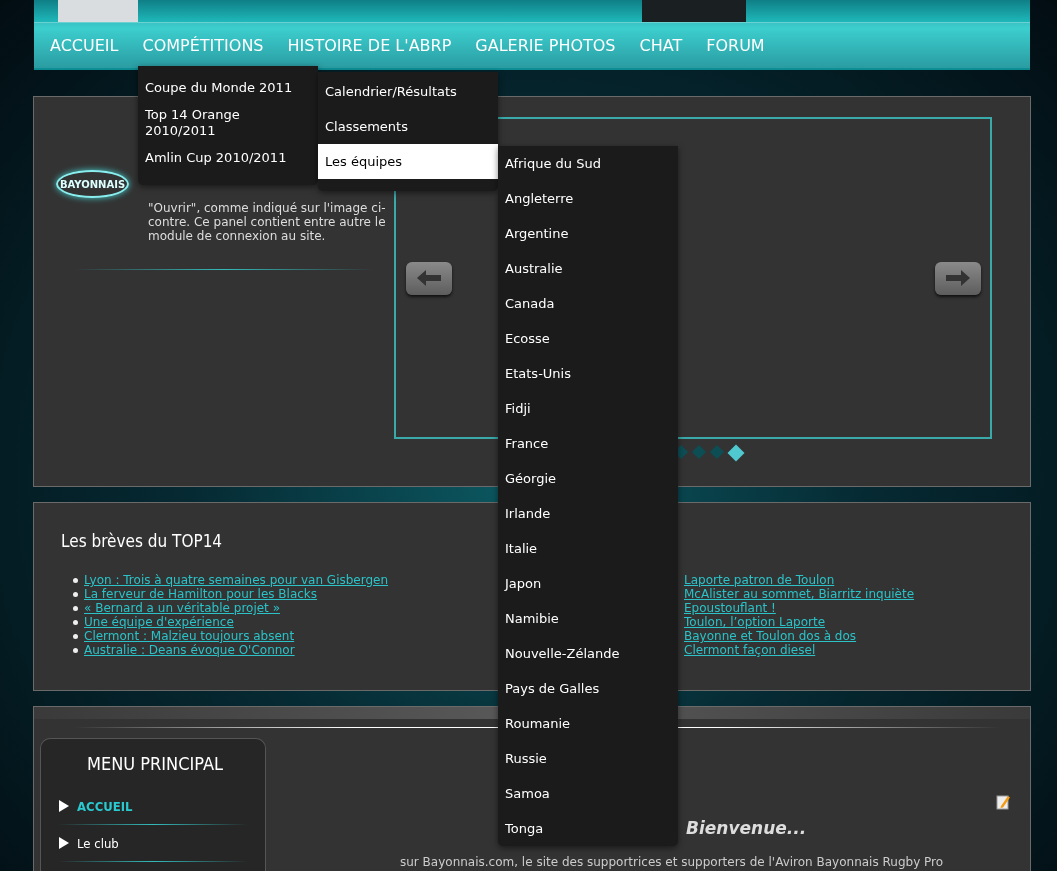 This screenshot has height=871, width=1057. Describe the element at coordinates (182, 608) in the screenshot. I see `news-link: « Bernard a un véritable projet »` at that location.